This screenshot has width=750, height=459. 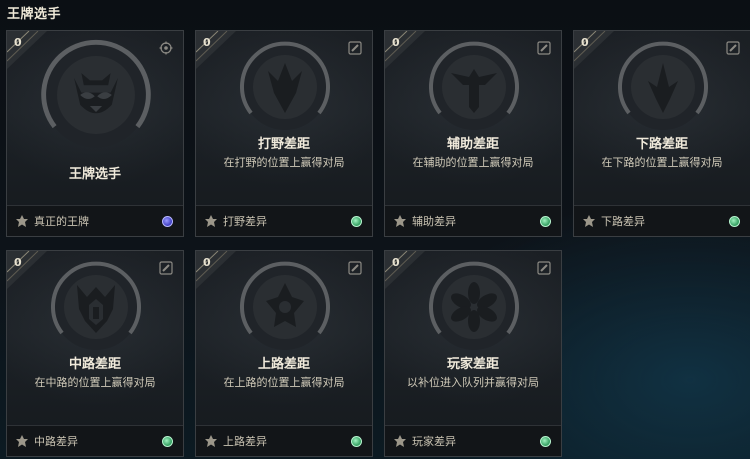 I want to click on footer-label: 中路差异, so click(x=56, y=441).